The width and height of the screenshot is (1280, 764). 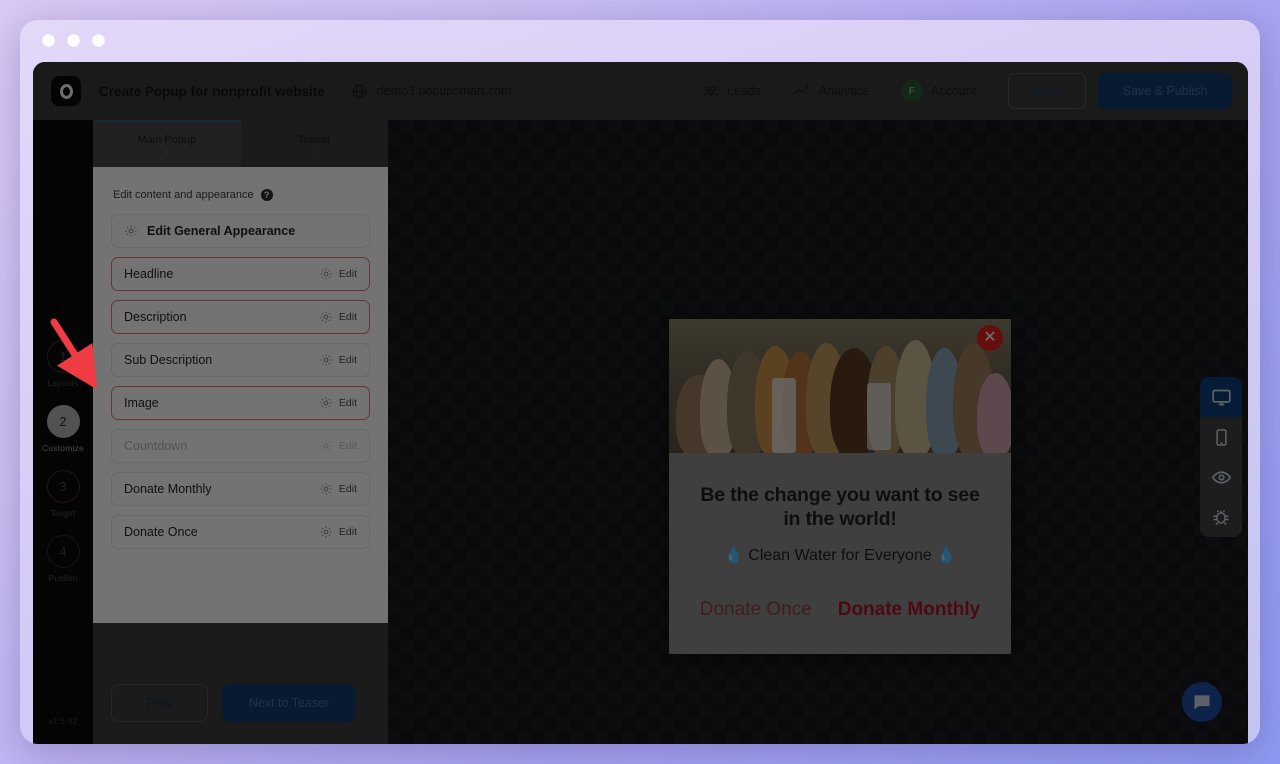 What do you see at coordinates (840, 386) in the screenshot?
I see `popup-hero-image: ✕` at bounding box center [840, 386].